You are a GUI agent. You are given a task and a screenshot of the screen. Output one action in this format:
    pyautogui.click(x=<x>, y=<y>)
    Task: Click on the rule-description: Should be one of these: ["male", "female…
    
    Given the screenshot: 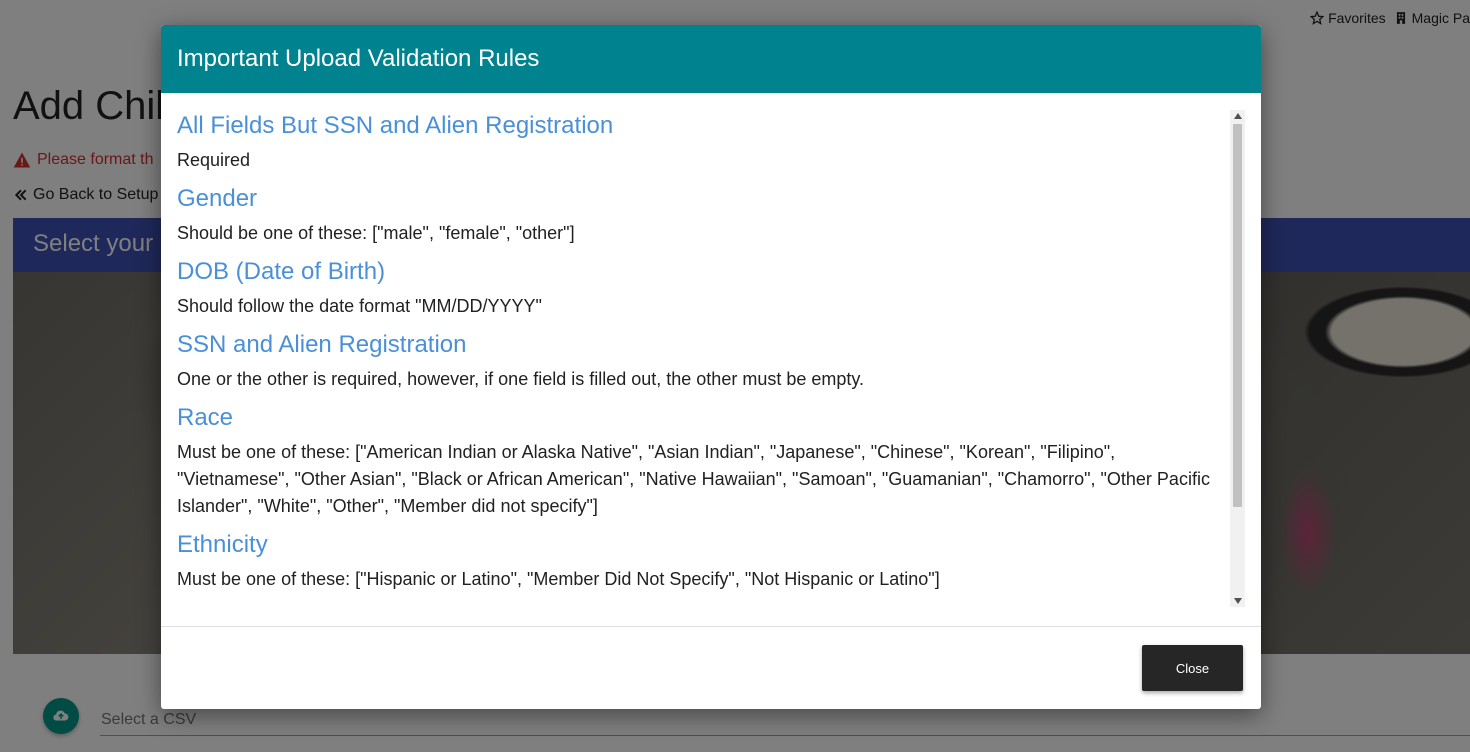 What is the action you would take?
    pyautogui.click(x=376, y=233)
    